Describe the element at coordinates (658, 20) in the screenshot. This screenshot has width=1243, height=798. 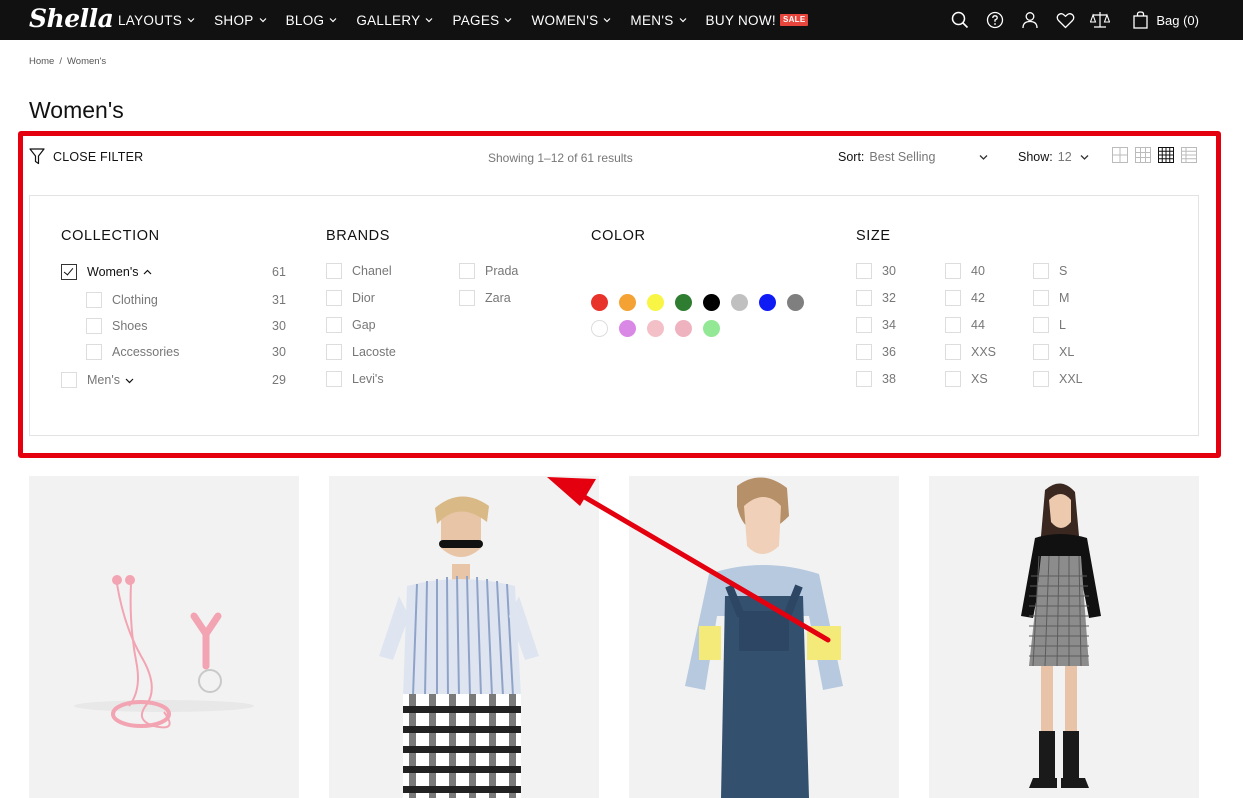
I see `nav-mens: MEN'S` at that location.